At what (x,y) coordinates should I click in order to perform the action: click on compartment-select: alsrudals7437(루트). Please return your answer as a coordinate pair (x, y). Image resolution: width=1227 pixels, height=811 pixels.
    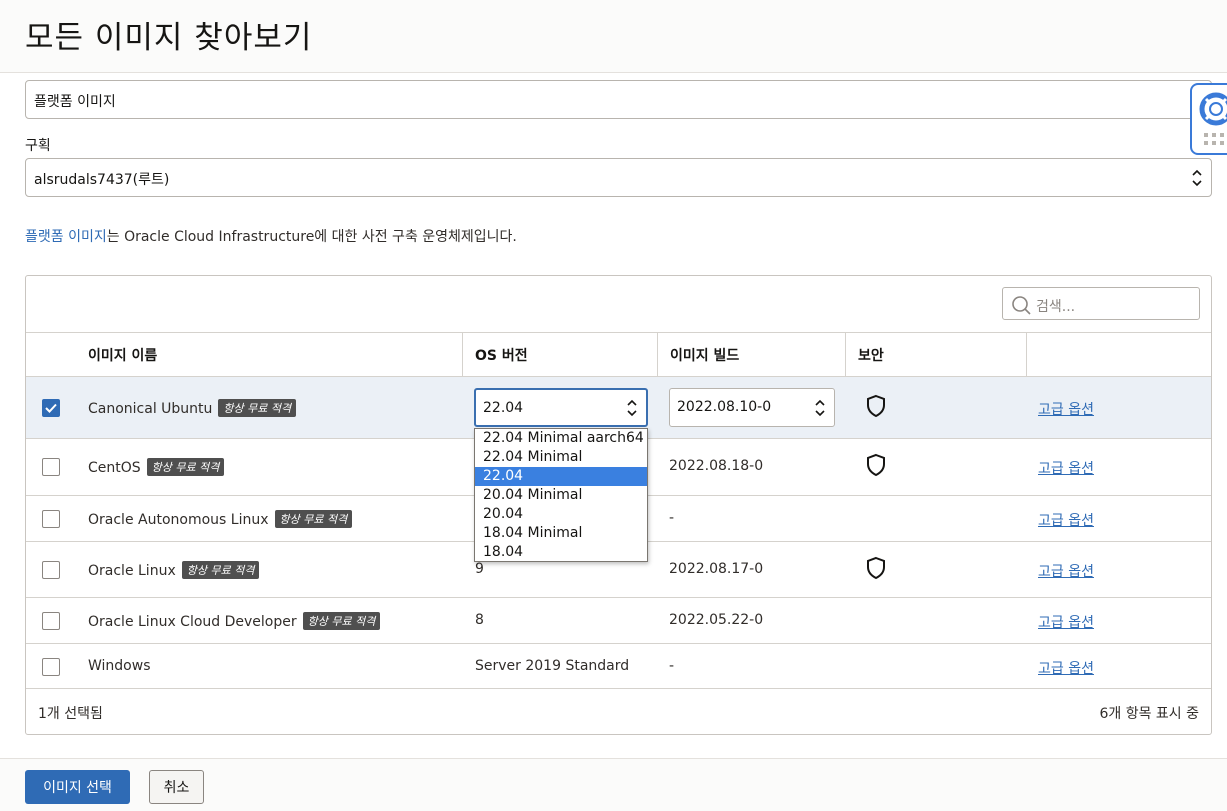
    Looking at the image, I should click on (618, 177).